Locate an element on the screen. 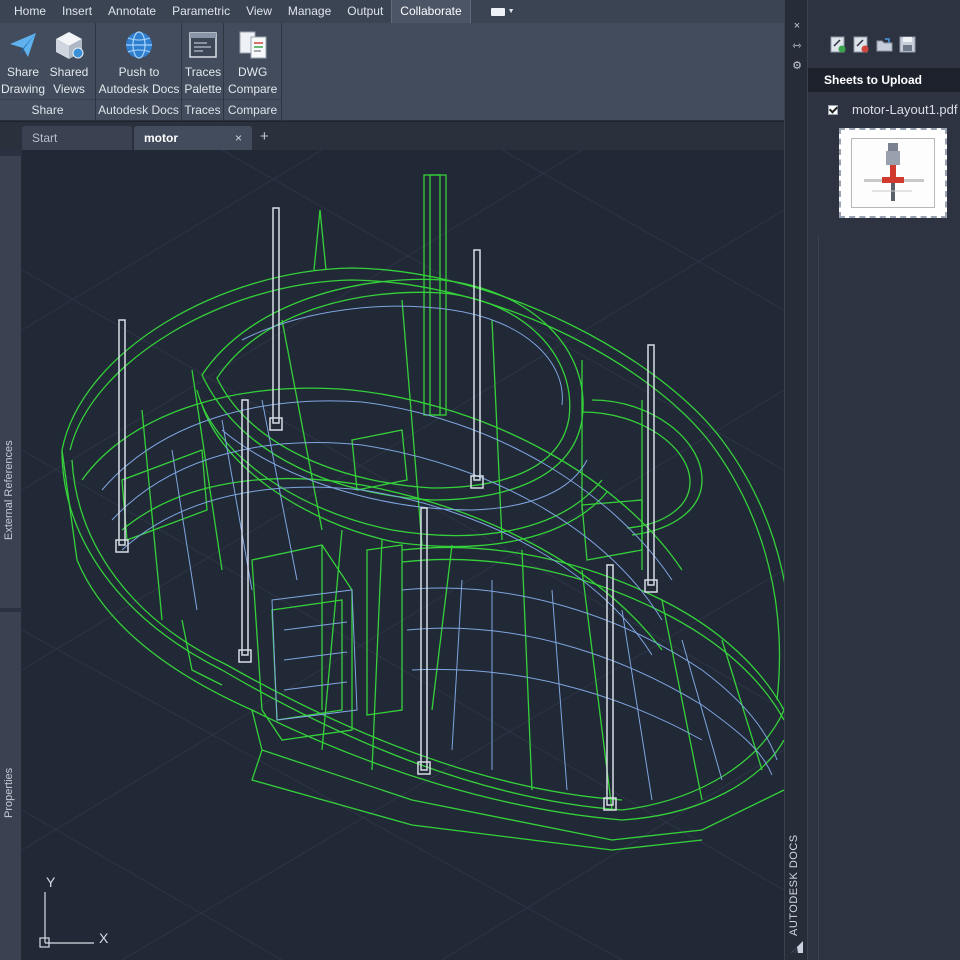 This screenshot has height=960, width=960. tab-insert: Insert is located at coordinates (77, 11).